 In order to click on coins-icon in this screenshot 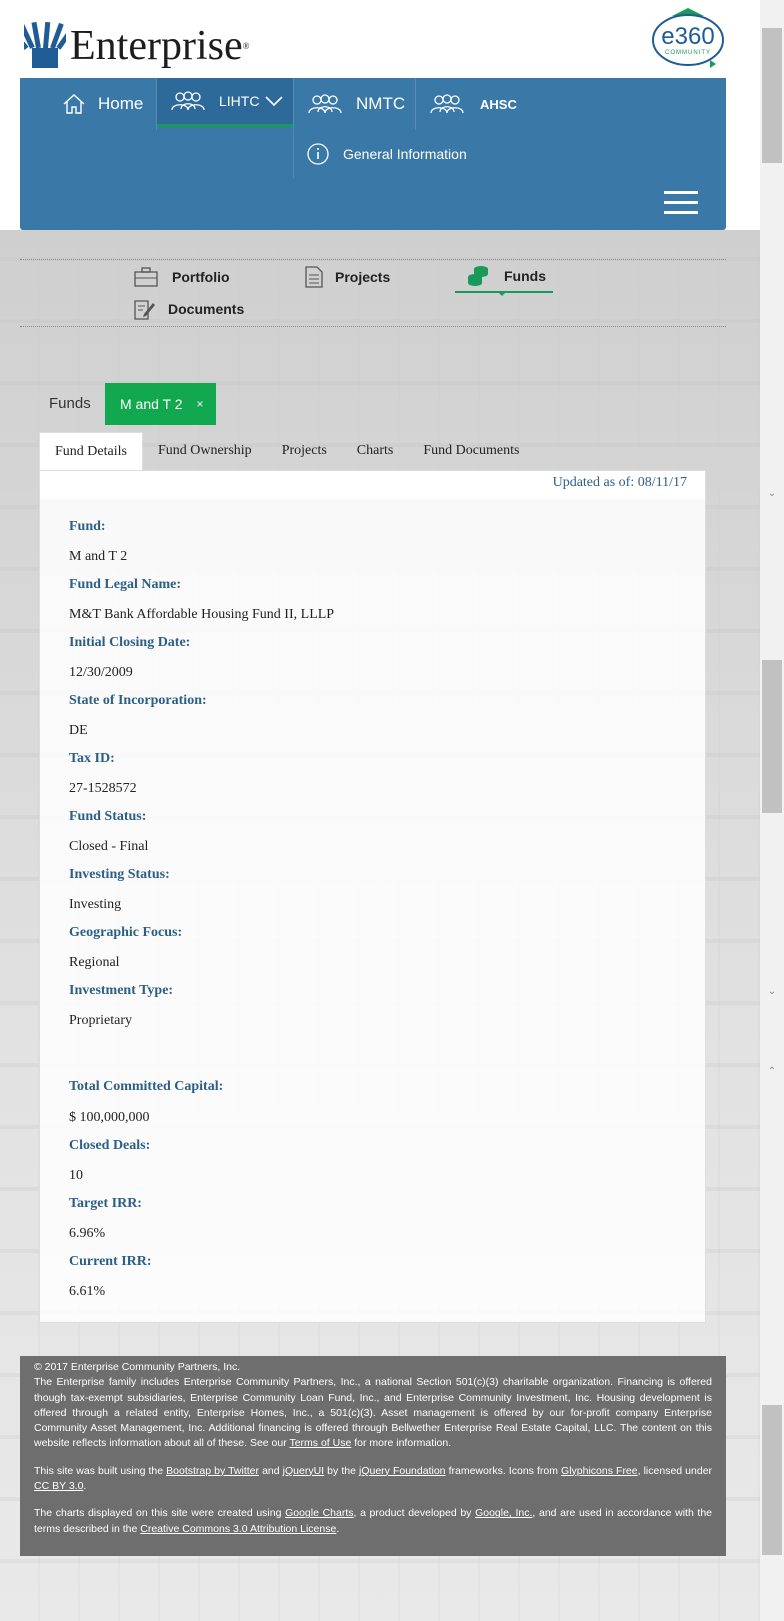, I will do `click(478, 276)`.